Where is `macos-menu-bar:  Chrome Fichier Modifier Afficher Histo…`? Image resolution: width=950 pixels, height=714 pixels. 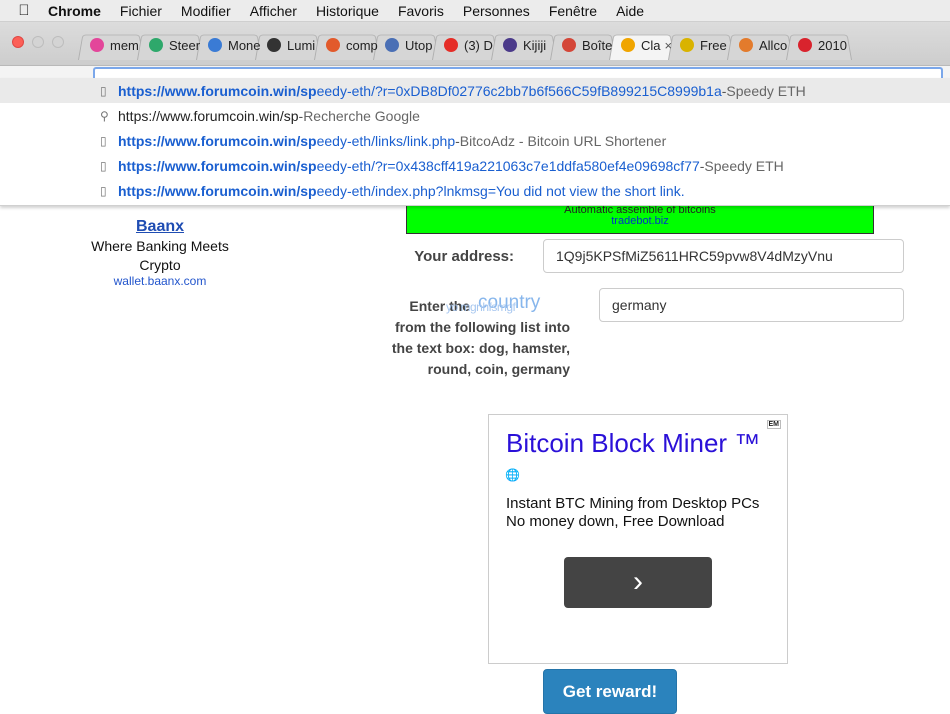 macos-menu-bar:  Chrome Fichier Modifier Afficher Histo… is located at coordinates (475, 11).